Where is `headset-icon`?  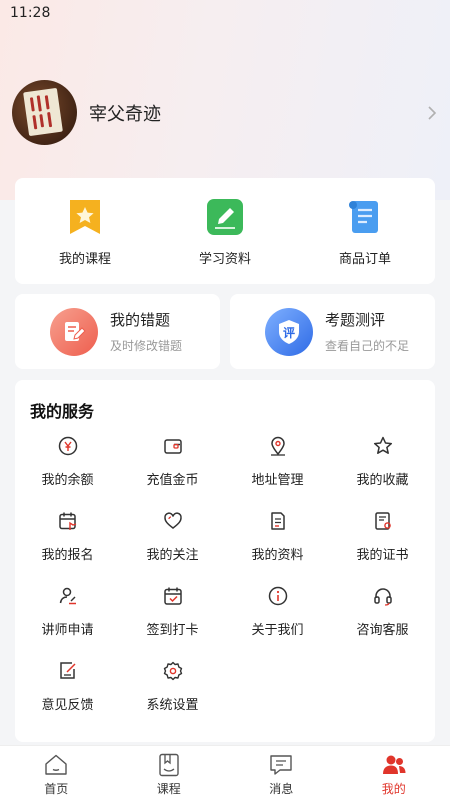 headset-icon is located at coordinates (382, 597).